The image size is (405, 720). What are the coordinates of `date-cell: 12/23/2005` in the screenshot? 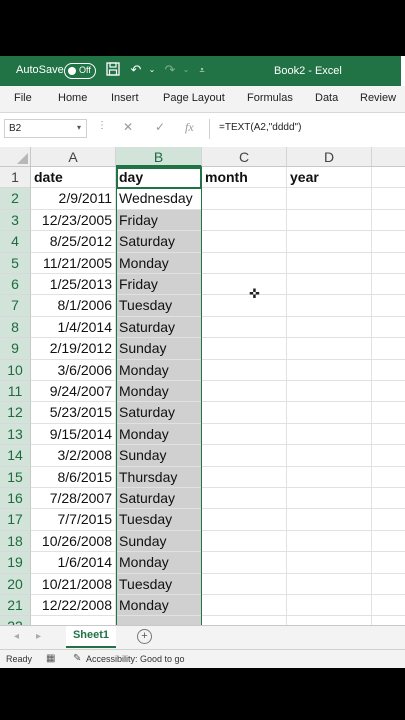 It's located at (73, 220).